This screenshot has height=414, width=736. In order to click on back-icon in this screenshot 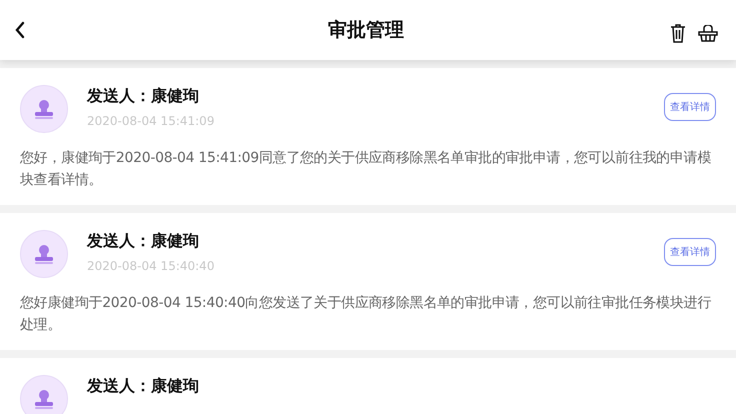, I will do `click(20, 30)`.